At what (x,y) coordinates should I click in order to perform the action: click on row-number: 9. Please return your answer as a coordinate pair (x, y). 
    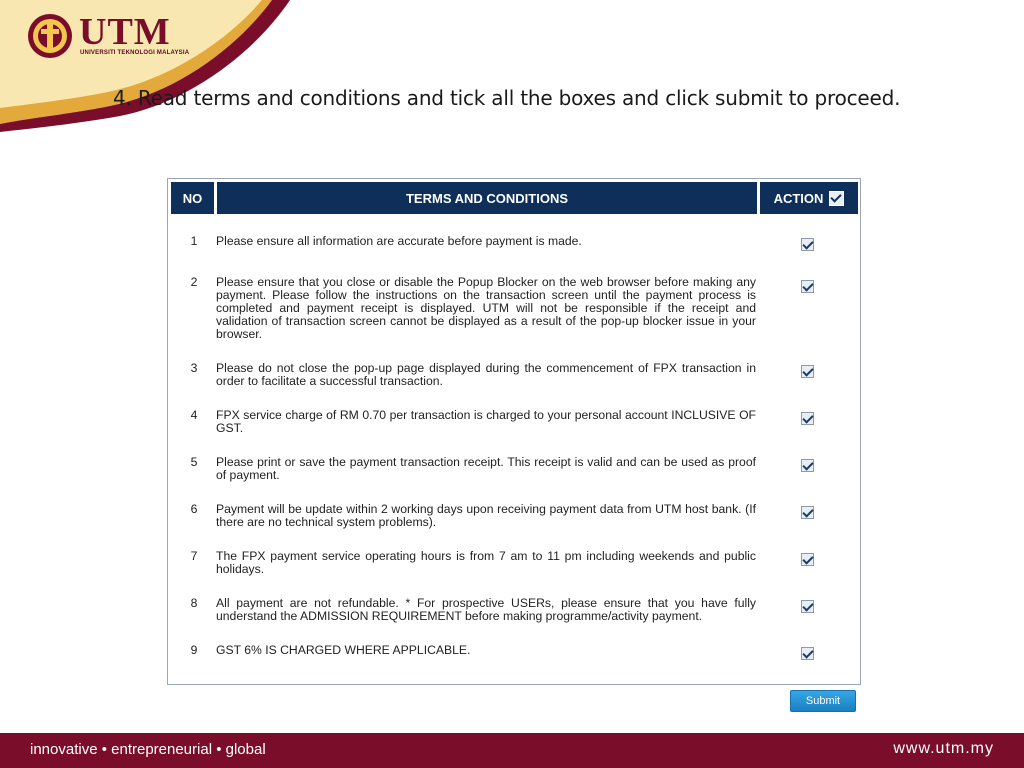
    Looking at the image, I should click on (194, 650).